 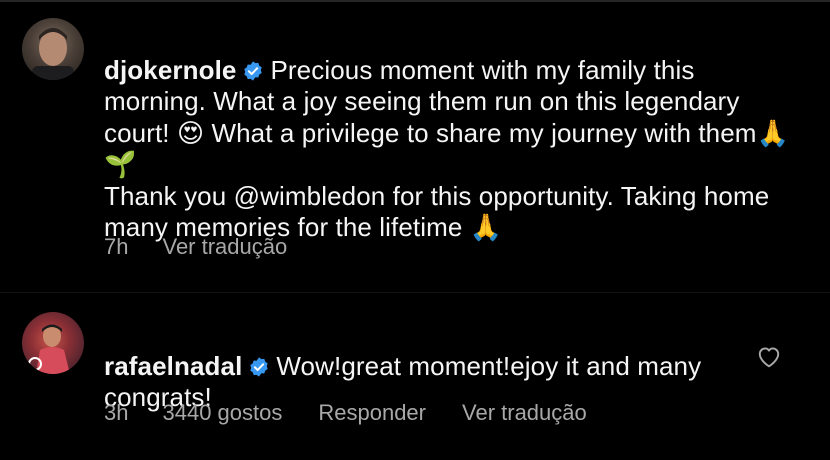 I want to click on comment-time: 7h, so click(x=116, y=246).